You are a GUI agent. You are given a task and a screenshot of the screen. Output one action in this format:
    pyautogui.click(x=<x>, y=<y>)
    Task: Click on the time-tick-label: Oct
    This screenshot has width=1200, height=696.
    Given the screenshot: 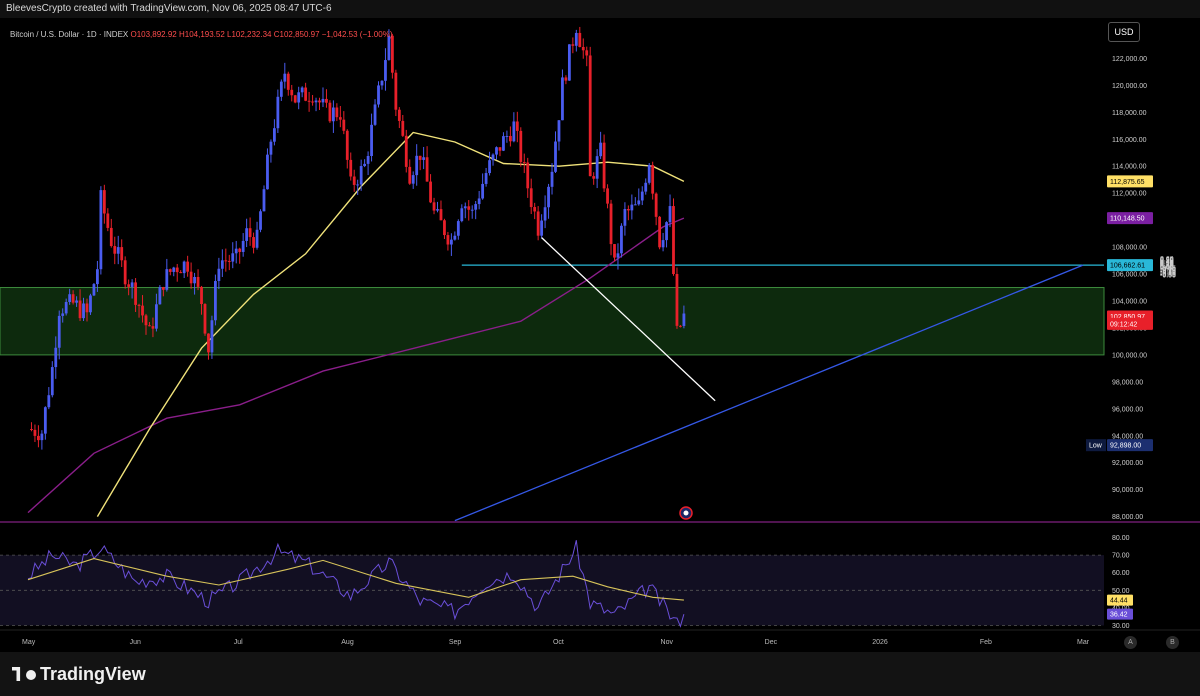 What is the action you would take?
    pyautogui.click(x=558, y=642)
    